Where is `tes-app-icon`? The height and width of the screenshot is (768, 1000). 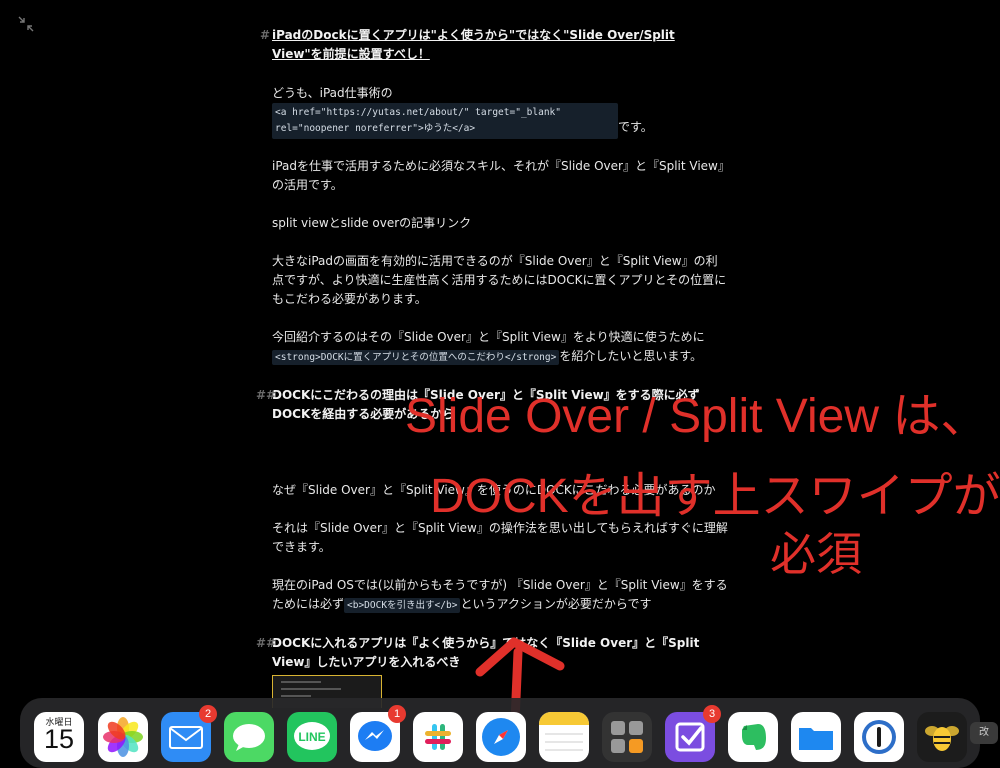
tes-app-icon is located at coordinates (942, 737).